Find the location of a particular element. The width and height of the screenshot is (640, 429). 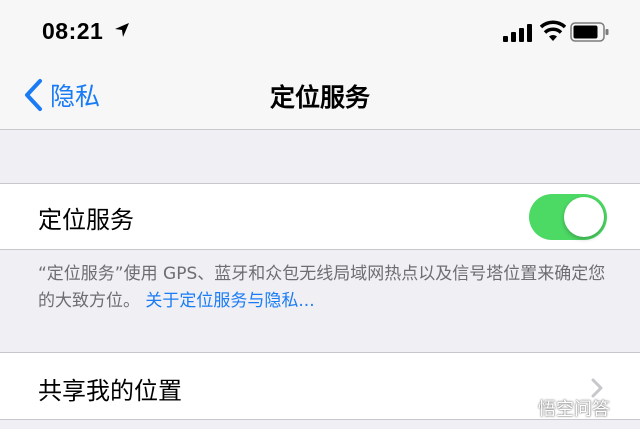

watermark: 悟空问答 is located at coordinates (560, 408).